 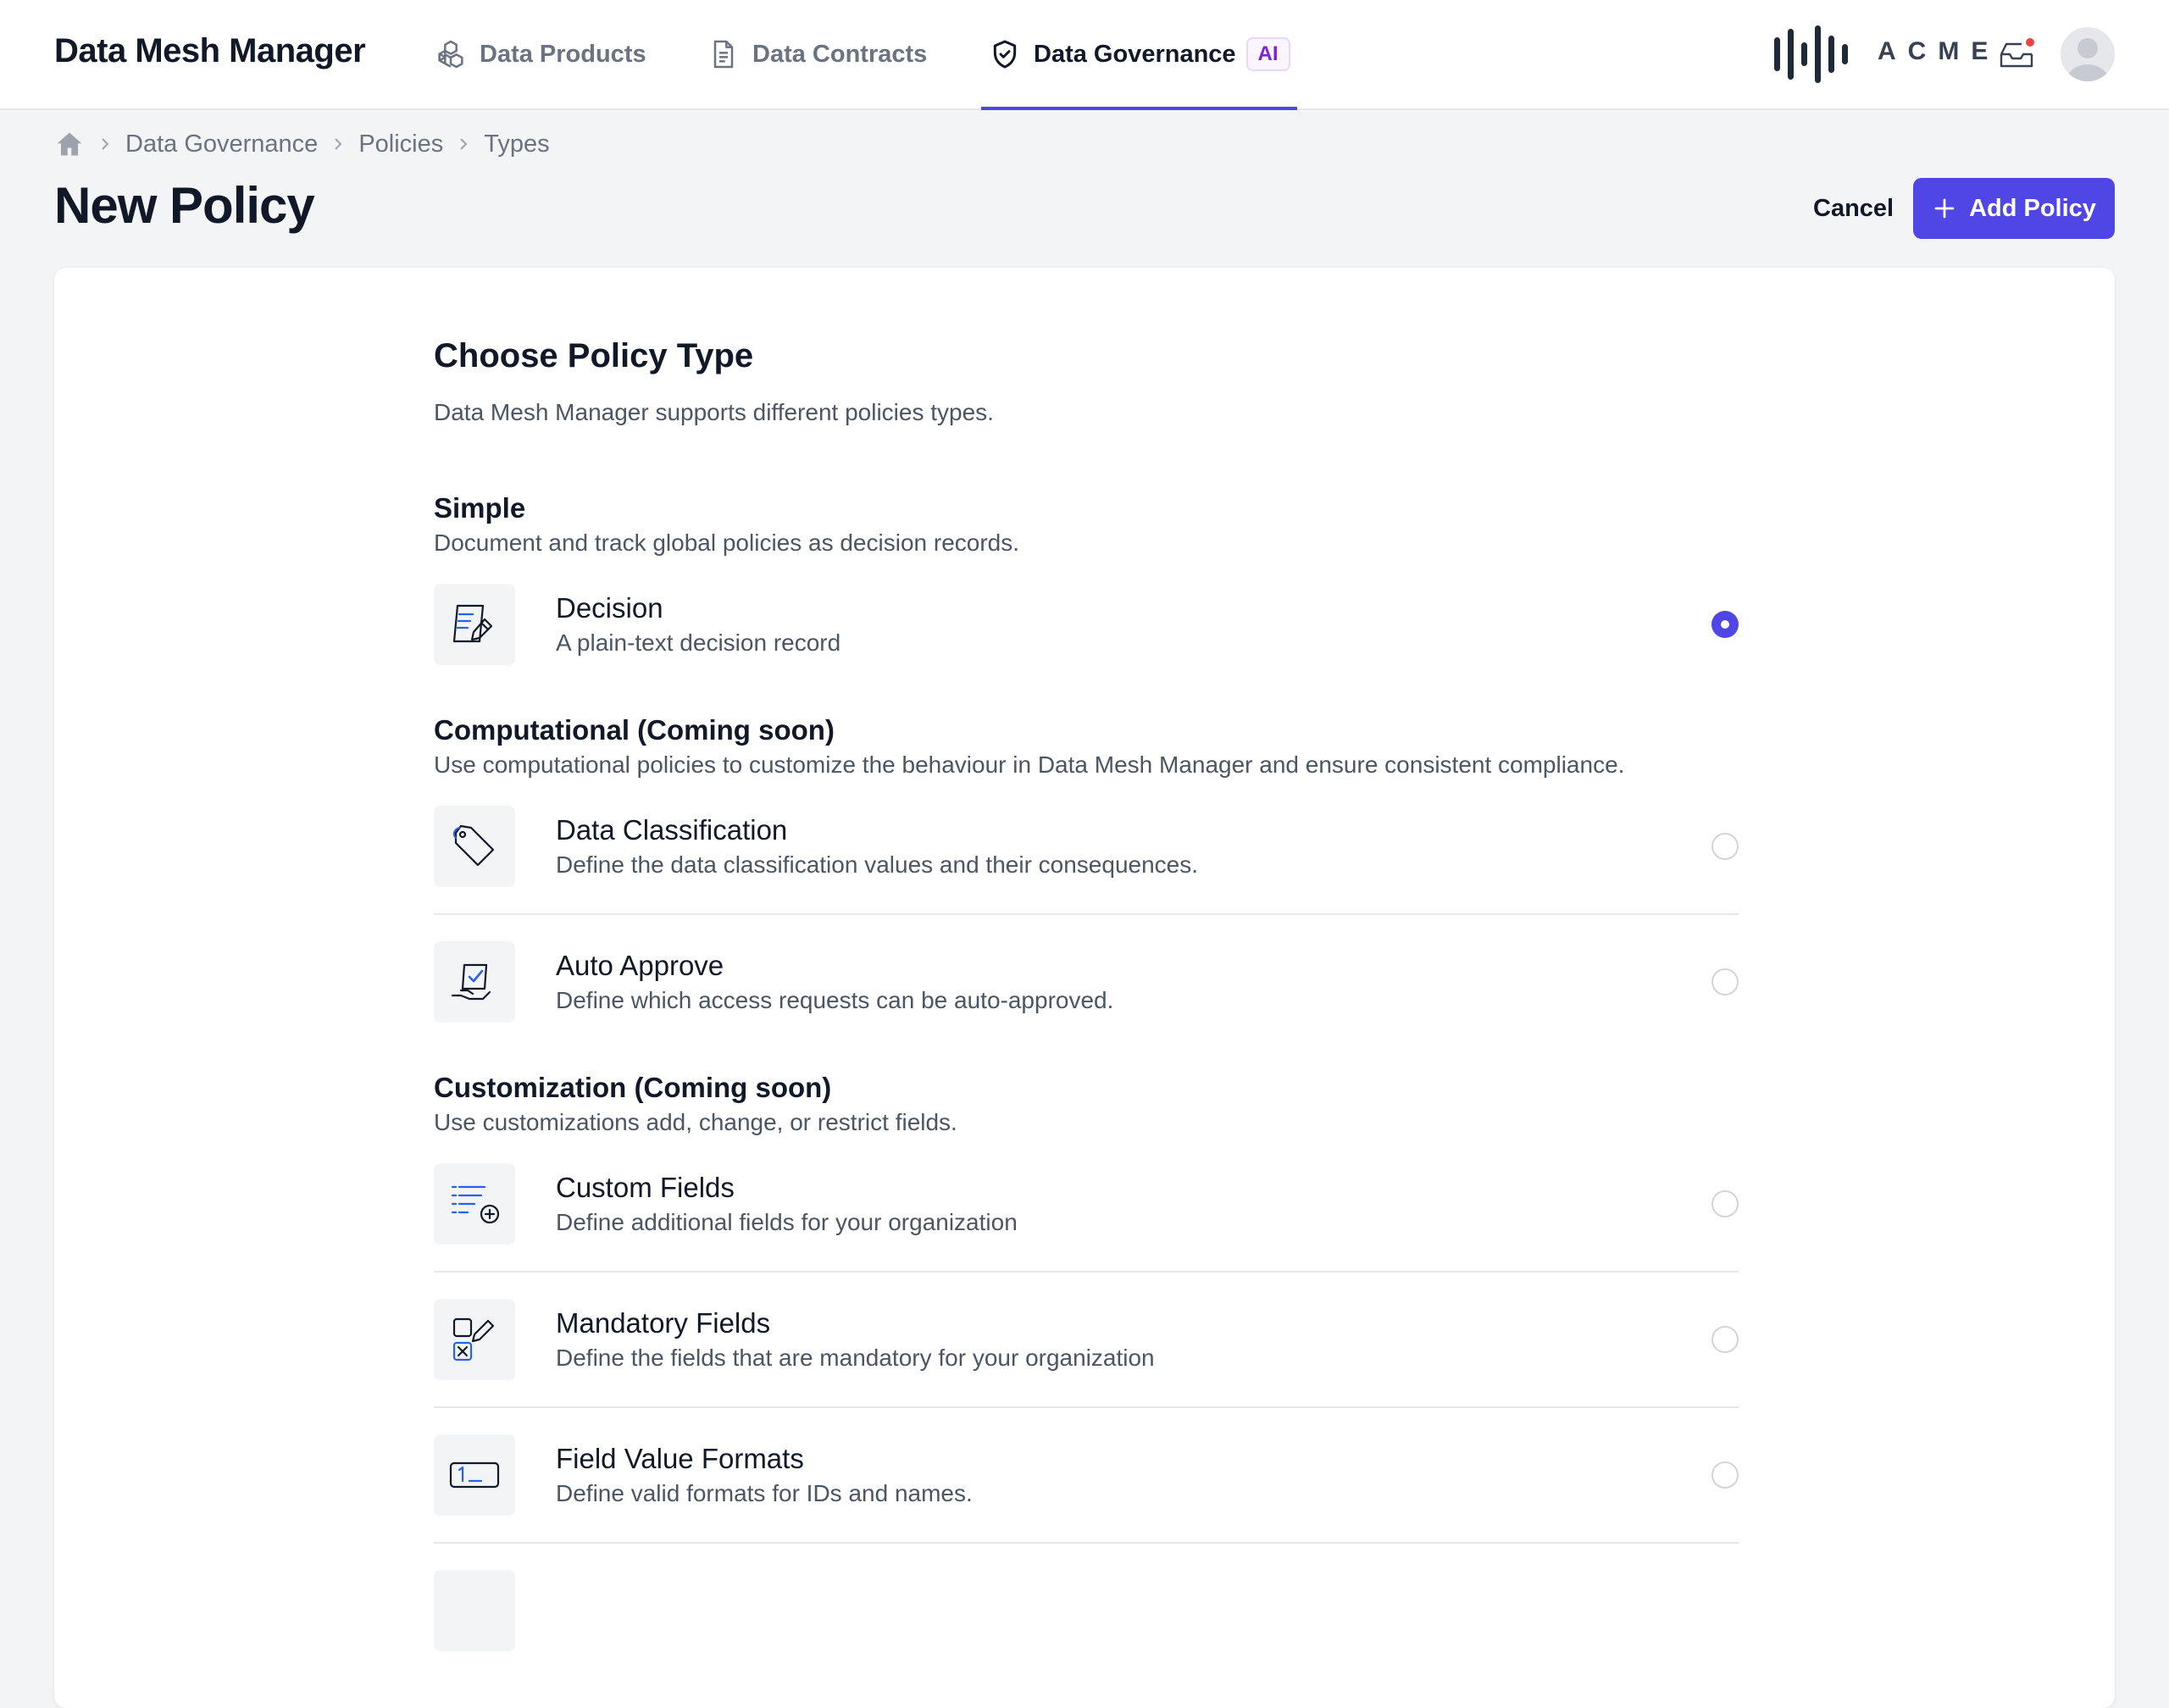 I want to click on cancel-button: Cancel, so click(x=1853, y=208).